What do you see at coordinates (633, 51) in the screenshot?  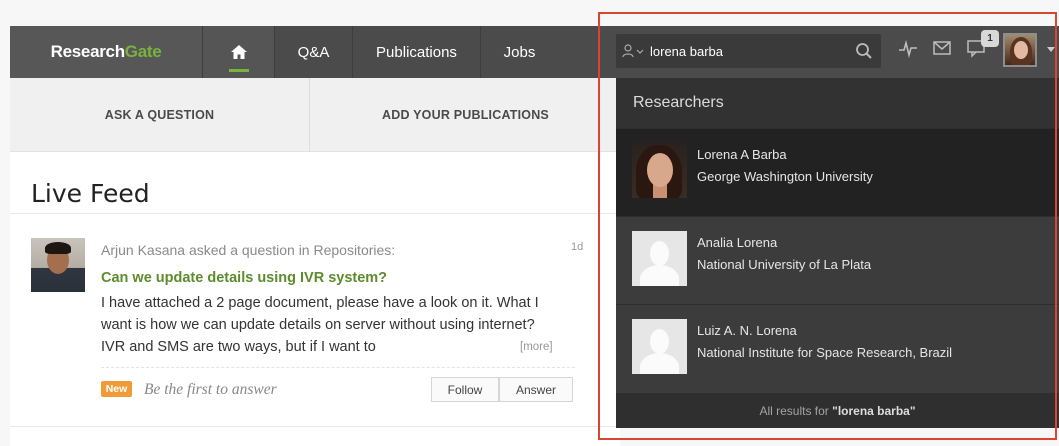 I see `person-filter-icon` at bounding box center [633, 51].